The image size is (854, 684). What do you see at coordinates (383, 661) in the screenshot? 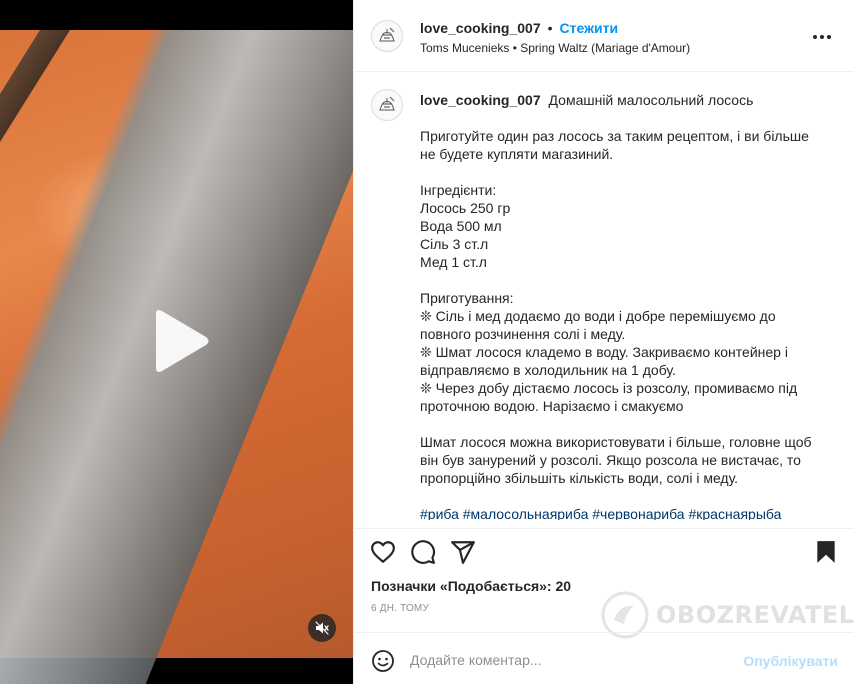
I see `emoji-icon` at bounding box center [383, 661].